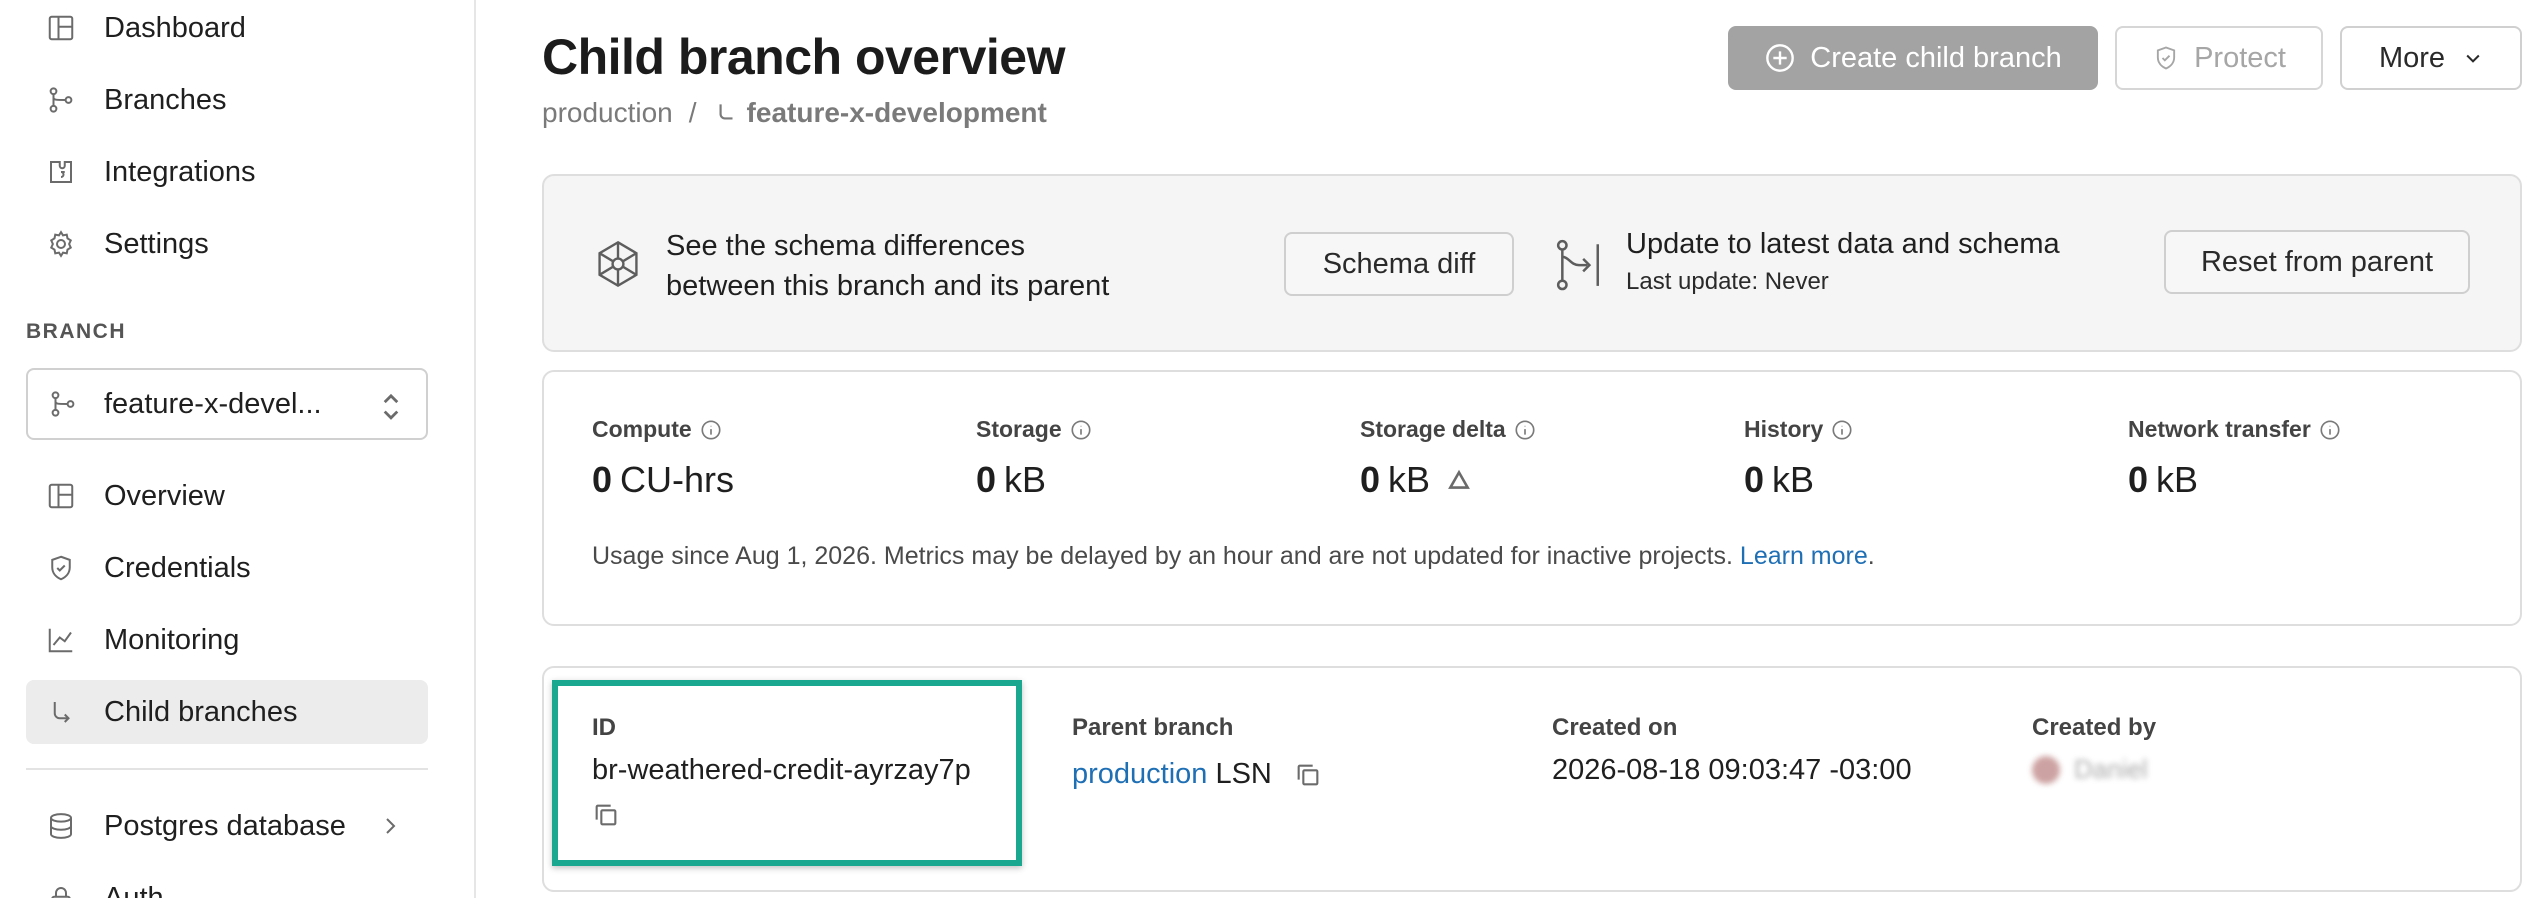  I want to click on parent-branch-field: Parent branch production LSN, so click(1197, 752).